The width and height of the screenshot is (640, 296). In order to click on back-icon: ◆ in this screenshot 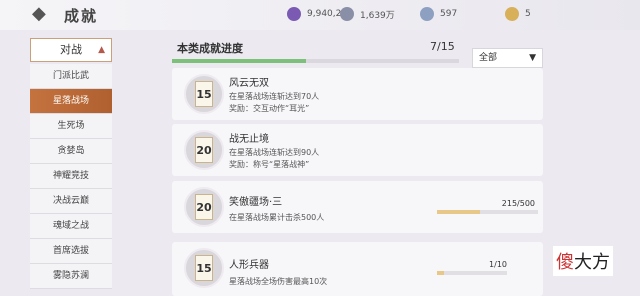, I will do `click(43, 14)`.